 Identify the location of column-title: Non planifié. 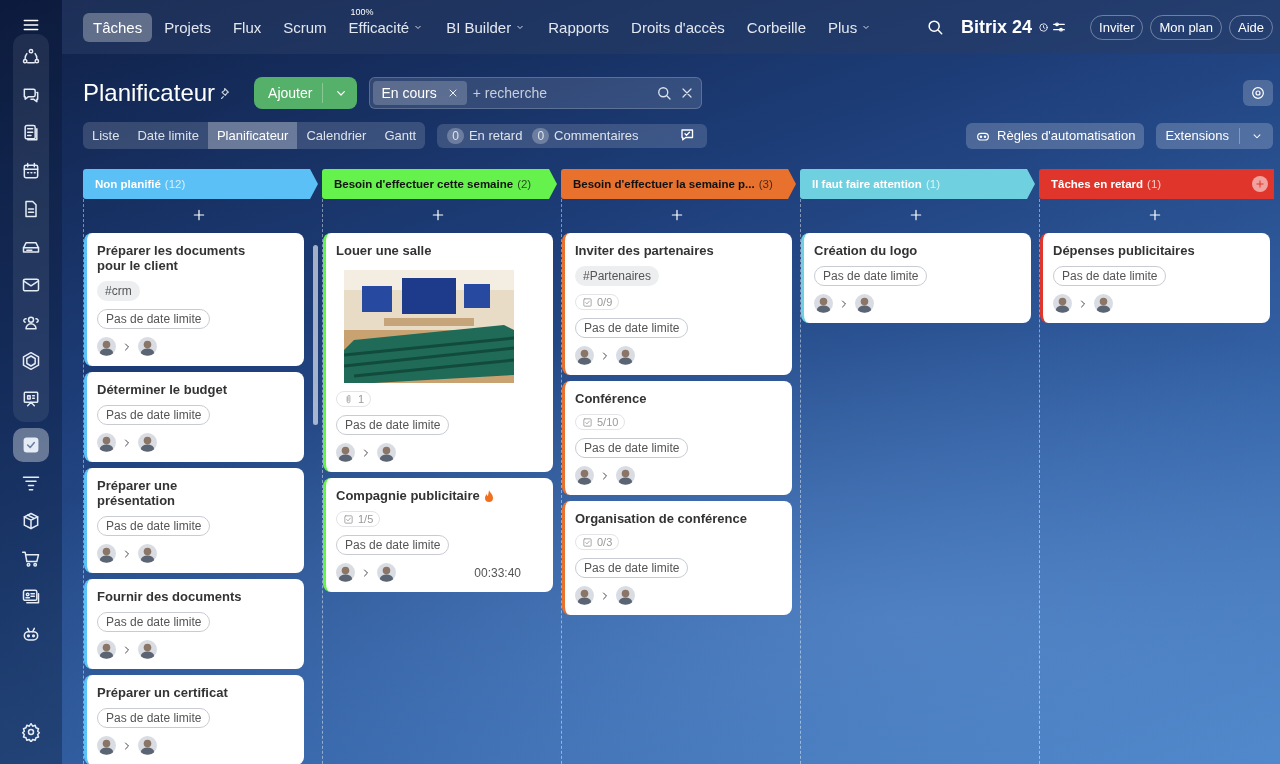
(128, 184).